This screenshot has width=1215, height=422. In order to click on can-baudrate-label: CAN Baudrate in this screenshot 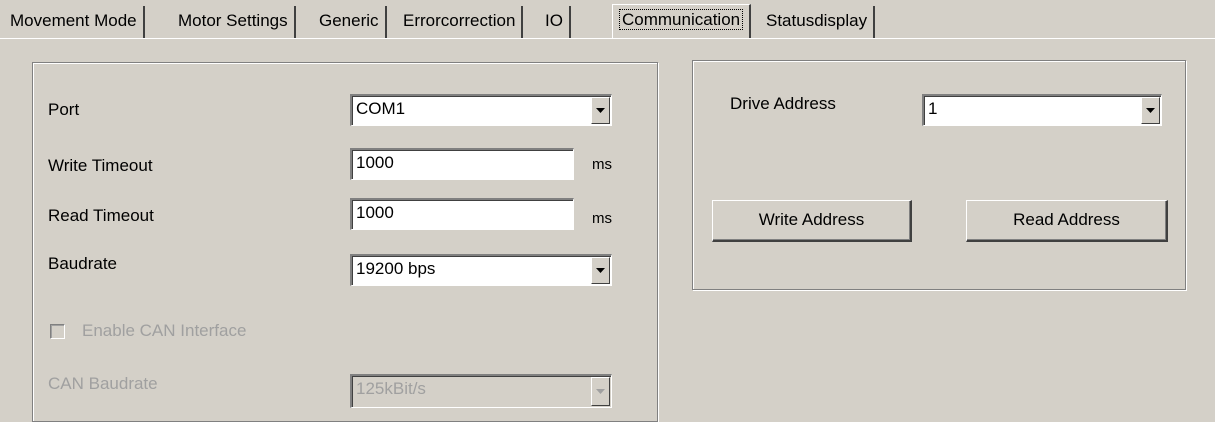, I will do `click(103, 383)`.